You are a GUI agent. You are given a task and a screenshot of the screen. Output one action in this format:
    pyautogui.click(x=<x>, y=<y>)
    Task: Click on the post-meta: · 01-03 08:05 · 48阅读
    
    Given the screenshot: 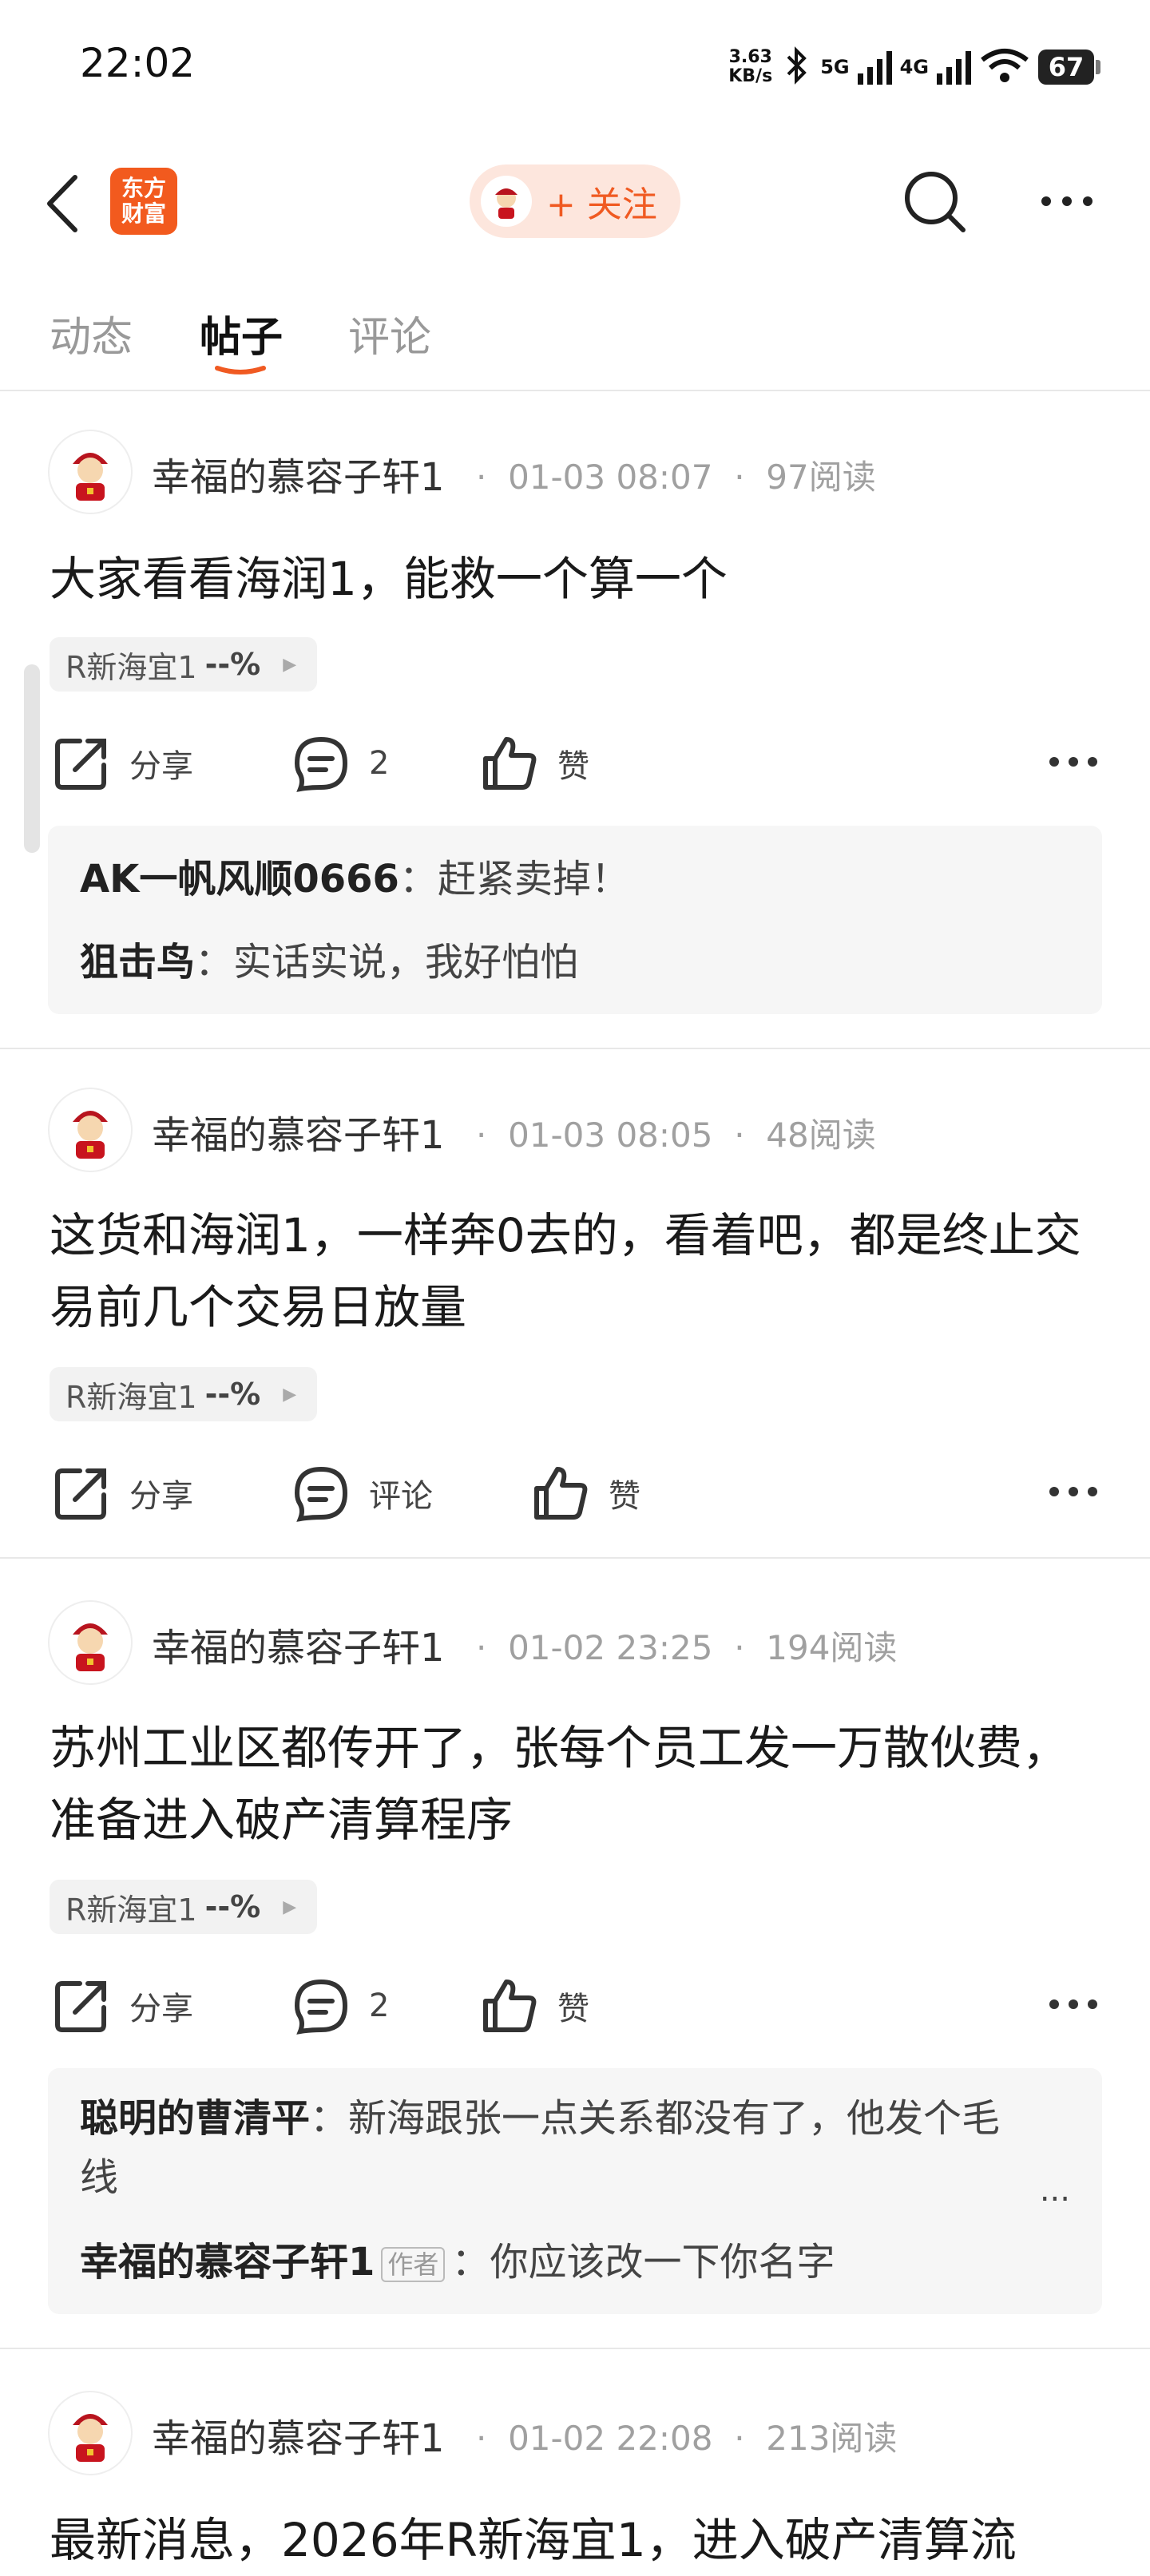 What is the action you would take?
    pyautogui.click(x=676, y=1135)
    